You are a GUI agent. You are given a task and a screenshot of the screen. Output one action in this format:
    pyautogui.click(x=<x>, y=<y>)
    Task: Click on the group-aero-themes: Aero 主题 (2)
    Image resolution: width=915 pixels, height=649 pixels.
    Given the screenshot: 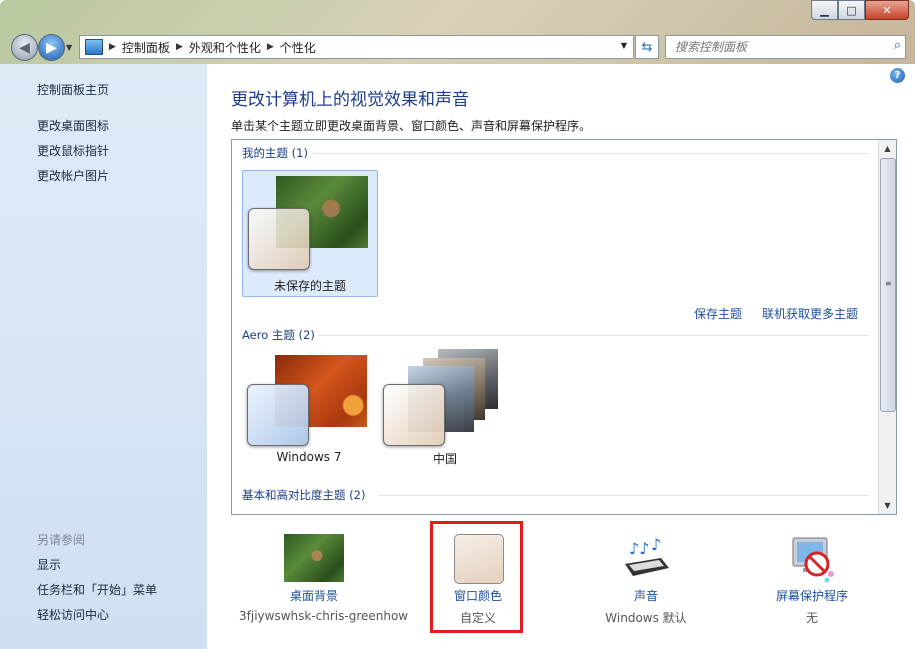 What is the action you would take?
    pyautogui.click(x=278, y=335)
    